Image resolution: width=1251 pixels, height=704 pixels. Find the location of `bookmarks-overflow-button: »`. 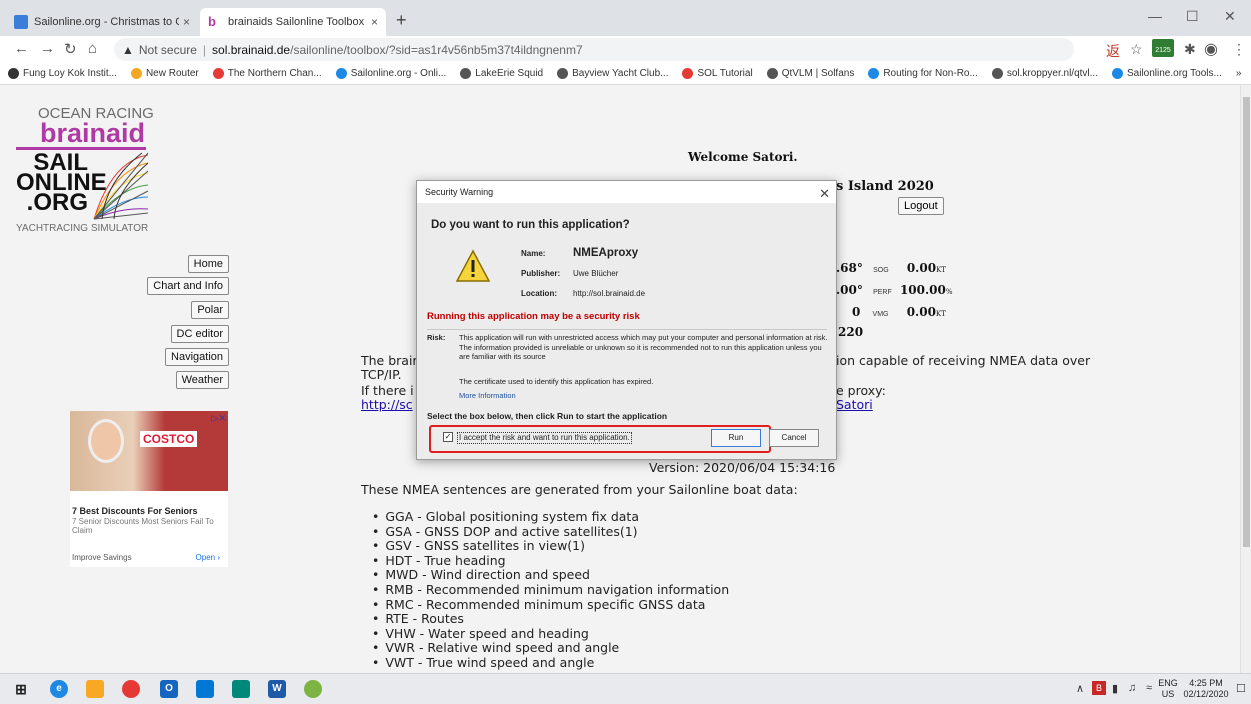

bookmarks-overflow-button: » is located at coordinates (1239, 73).